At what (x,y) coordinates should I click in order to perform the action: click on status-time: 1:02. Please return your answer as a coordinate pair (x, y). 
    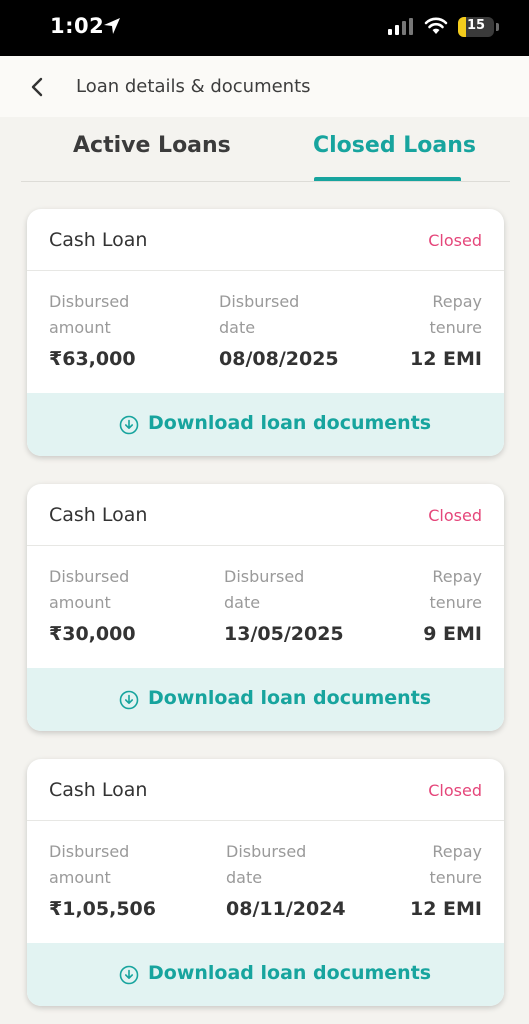
    Looking at the image, I should click on (77, 26).